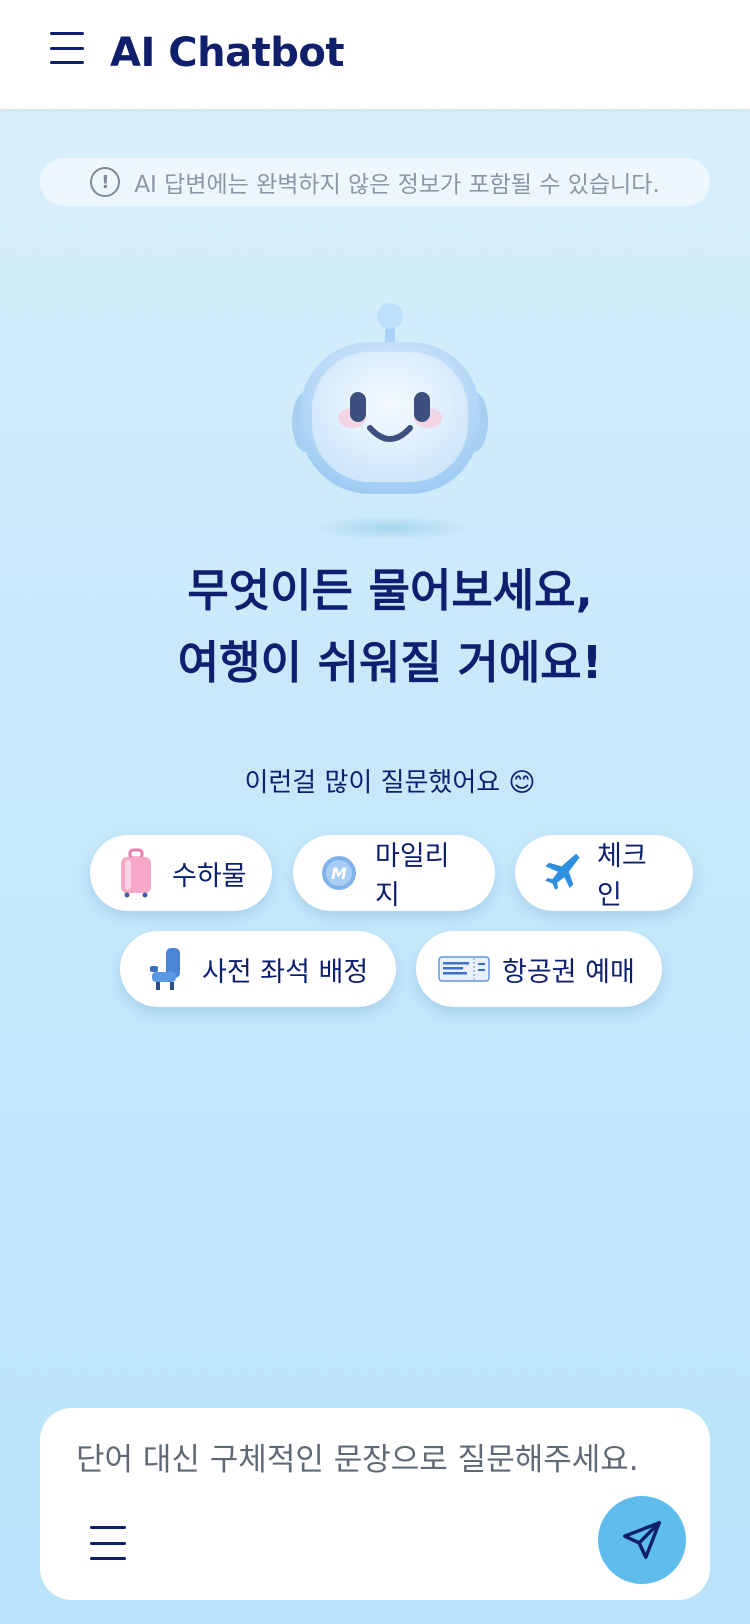 This screenshot has width=750, height=1624. What do you see at coordinates (105, 182) in the screenshot?
I see `info-icon: !` at bounding box center [105, 182].